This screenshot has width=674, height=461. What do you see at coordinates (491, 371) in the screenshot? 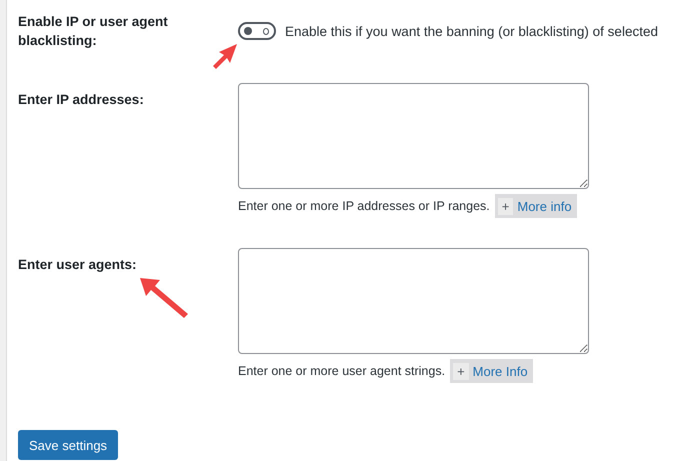
I see `more-info-button: + More Info` at bounding box center [491, 371].